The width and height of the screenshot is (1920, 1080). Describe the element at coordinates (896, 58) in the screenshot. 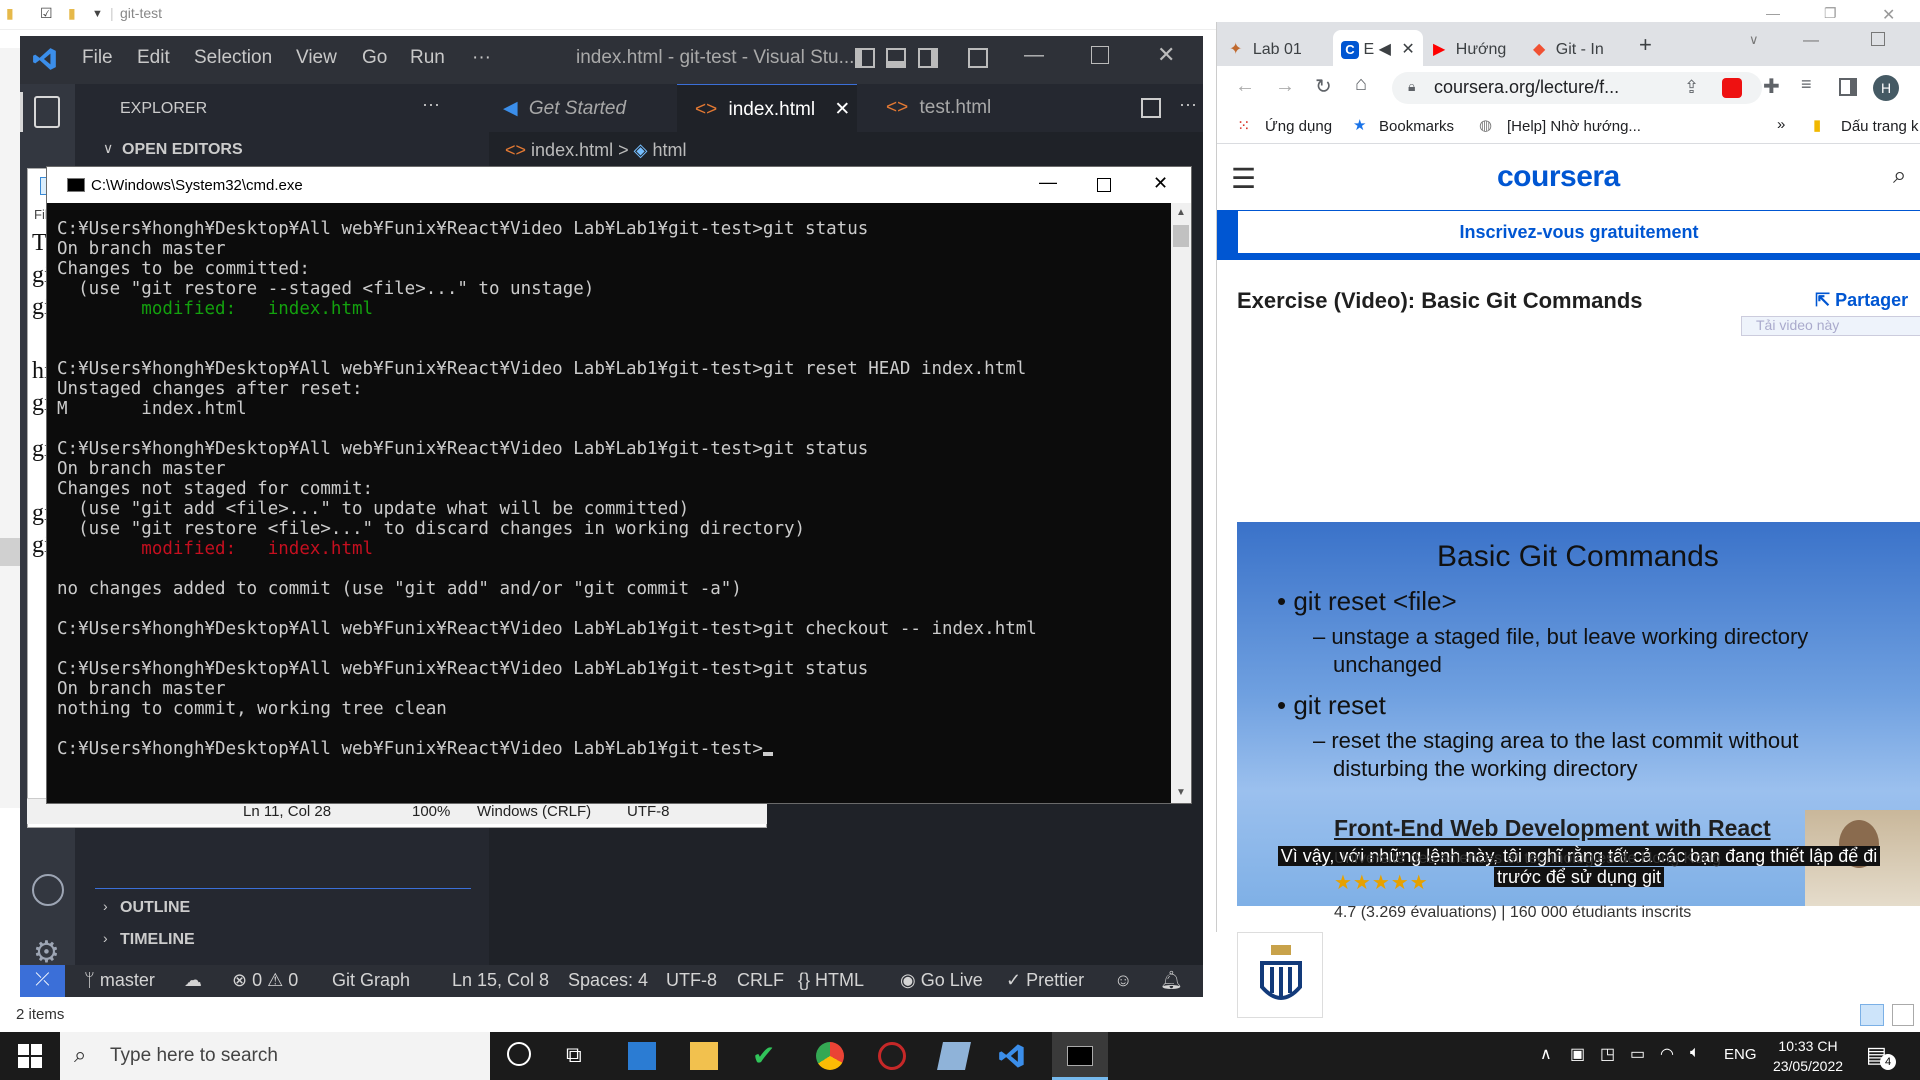

I see `toggle-panel-icon` at that location.